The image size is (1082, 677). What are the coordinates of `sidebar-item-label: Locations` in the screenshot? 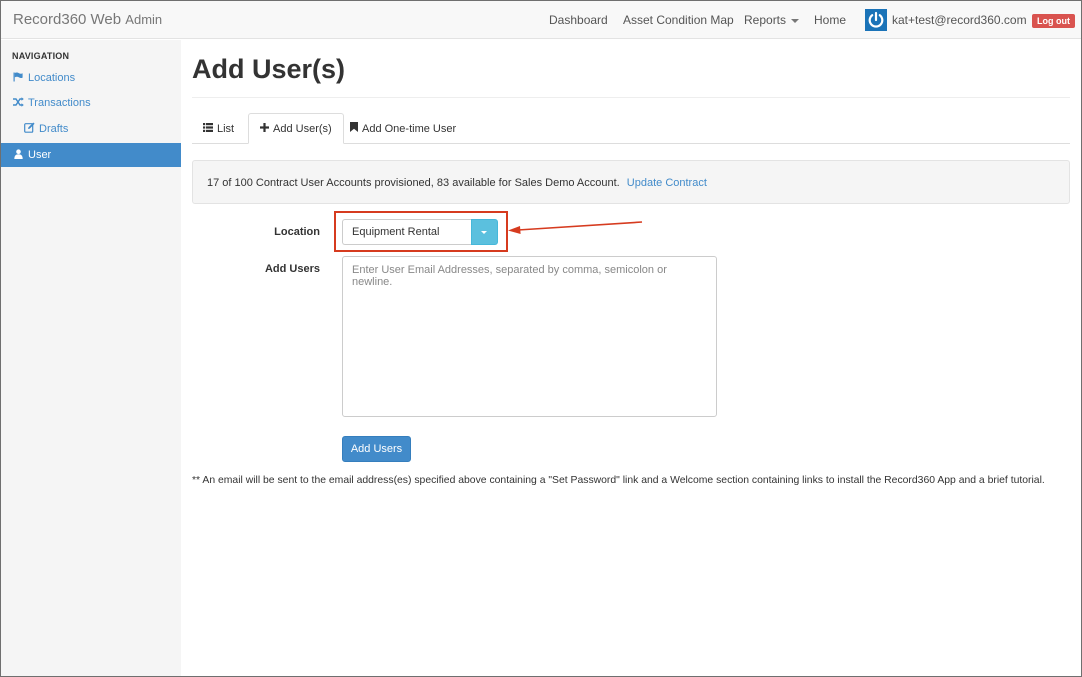 It's located at (52, 78).